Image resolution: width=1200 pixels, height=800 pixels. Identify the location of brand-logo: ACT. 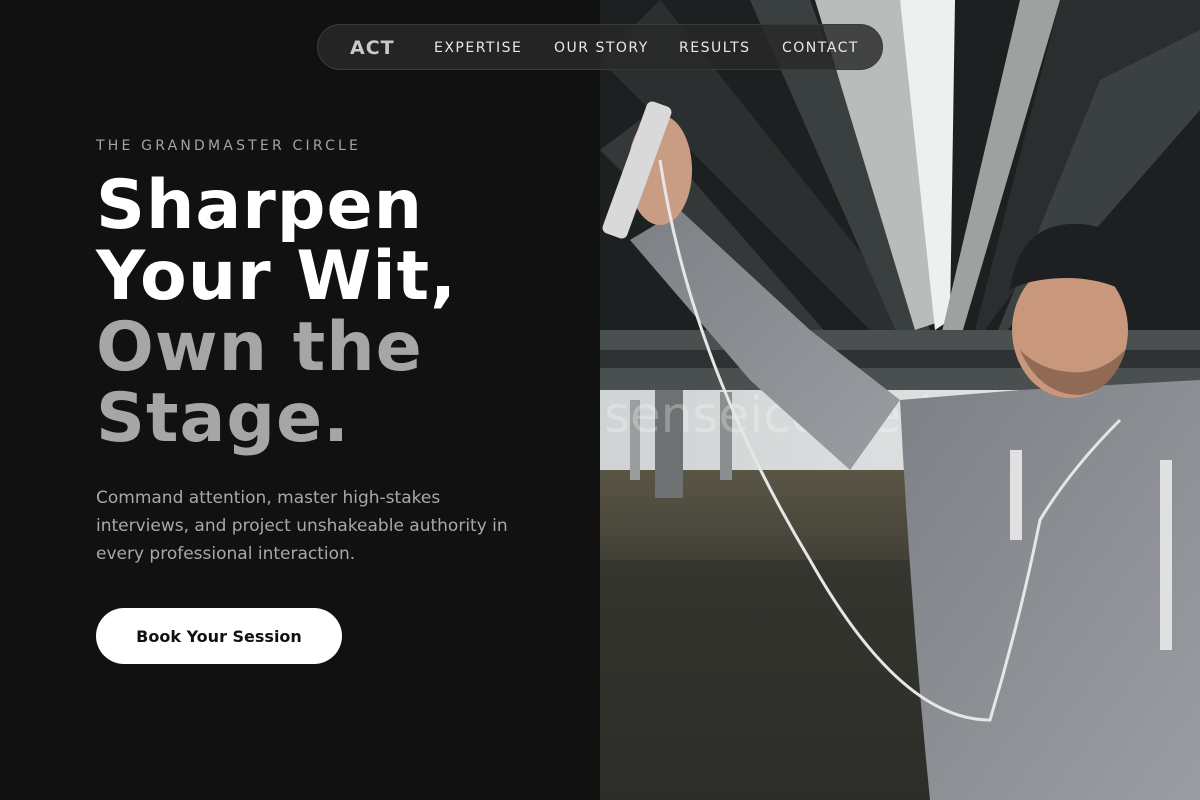
(372, 48).